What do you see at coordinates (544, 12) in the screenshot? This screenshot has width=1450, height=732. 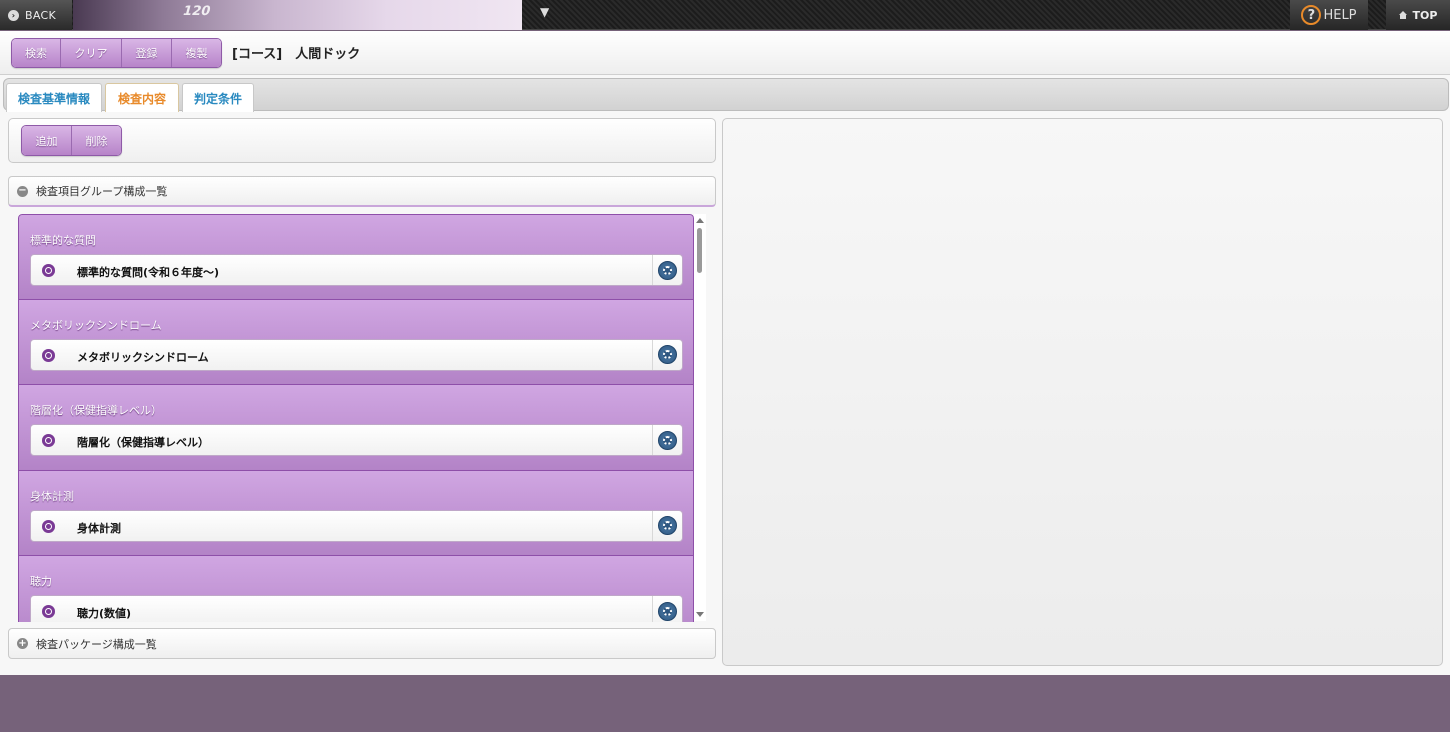 I see `dropdown-toggle-icon: ▼` at bounding box center [544, 12].